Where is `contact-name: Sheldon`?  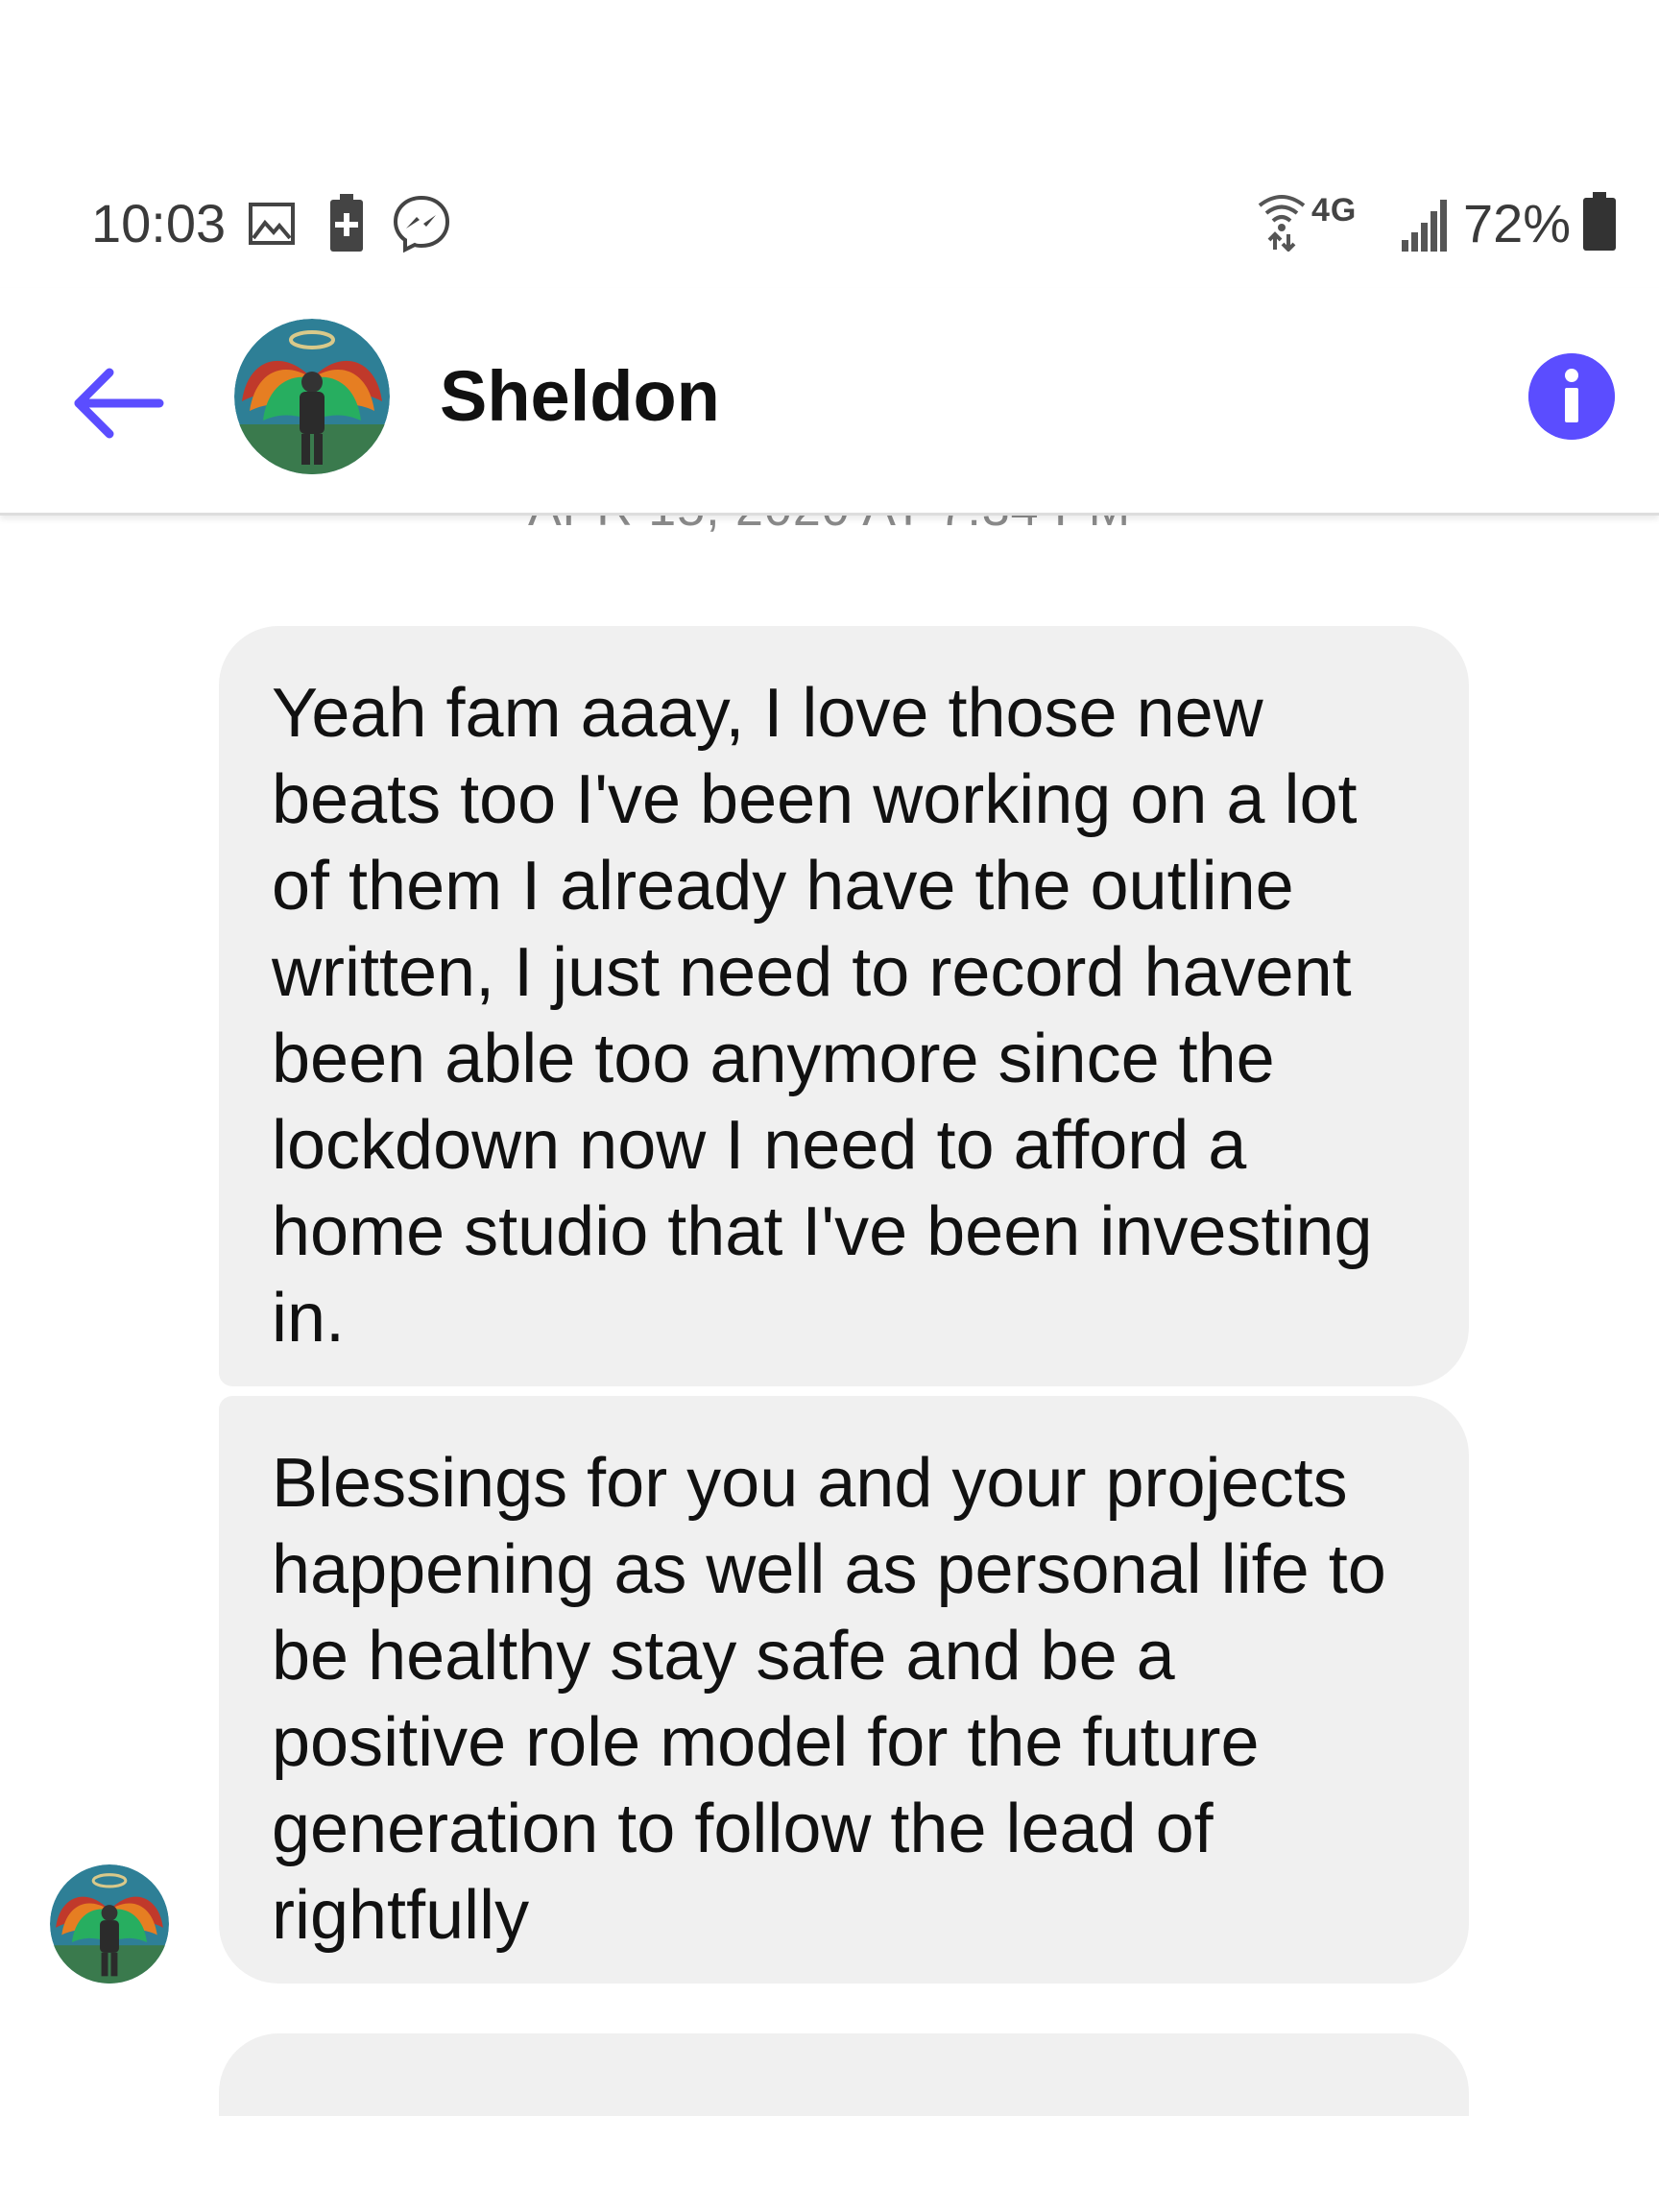
contact-name: Sheldon is located at coordinates (580, 396).